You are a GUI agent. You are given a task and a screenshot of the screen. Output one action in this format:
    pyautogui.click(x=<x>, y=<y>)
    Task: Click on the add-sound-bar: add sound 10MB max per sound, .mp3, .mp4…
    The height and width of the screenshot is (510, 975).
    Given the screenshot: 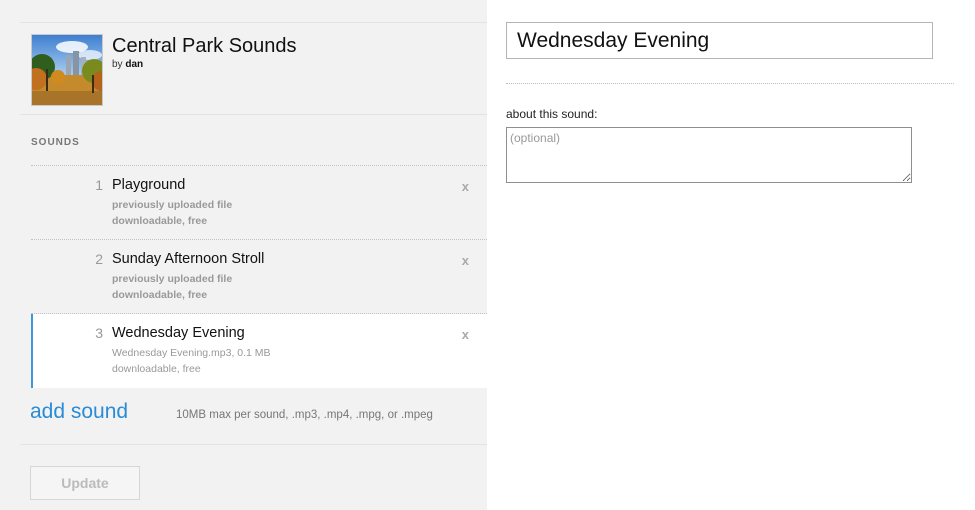 What is the action you would take?
    pyautogui.click(x=253, y=416)
    